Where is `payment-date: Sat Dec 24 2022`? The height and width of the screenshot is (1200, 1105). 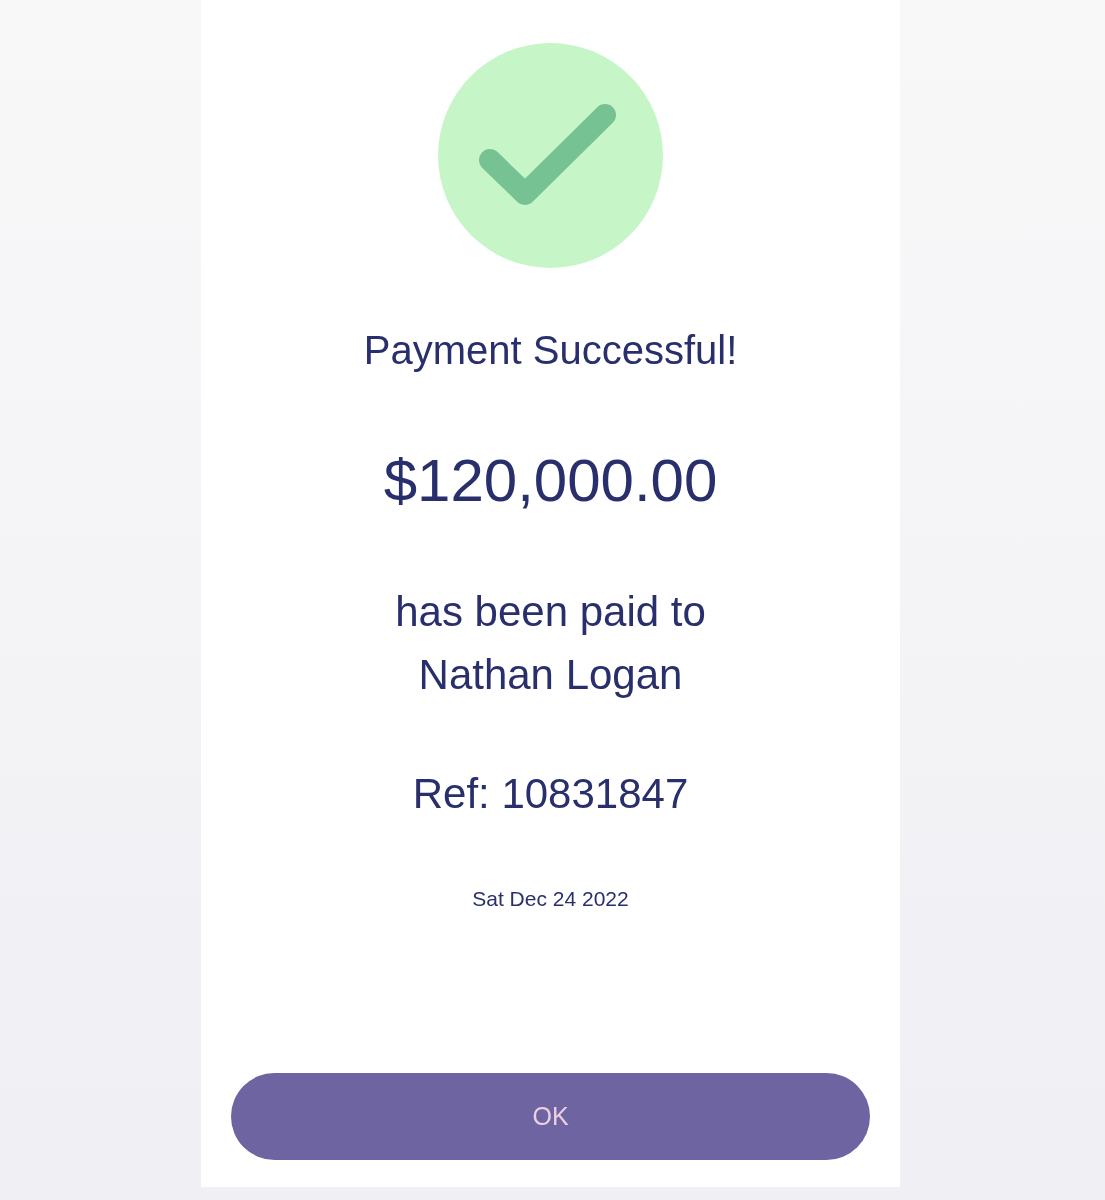 payment-date: Sat Dec 24 2022 is located at coordinates (550, 899).